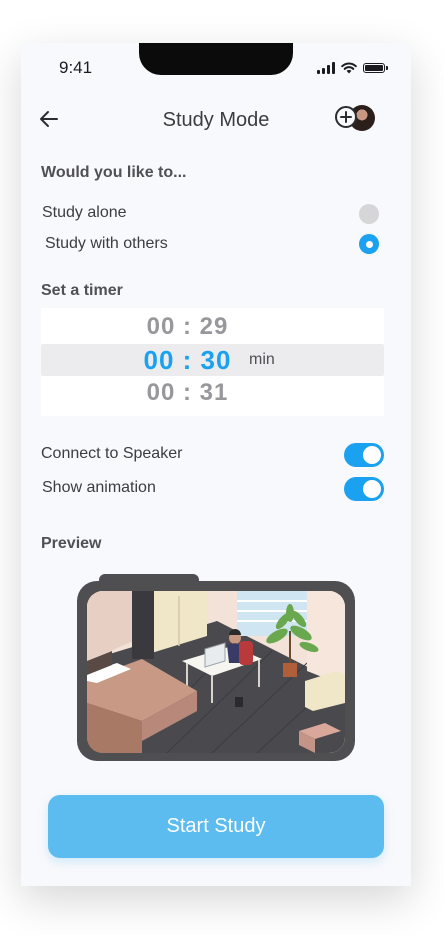 The width and height of the screenshot is (444, 935). I want to click on timer-value: 00 : 30, so click(187, 359).